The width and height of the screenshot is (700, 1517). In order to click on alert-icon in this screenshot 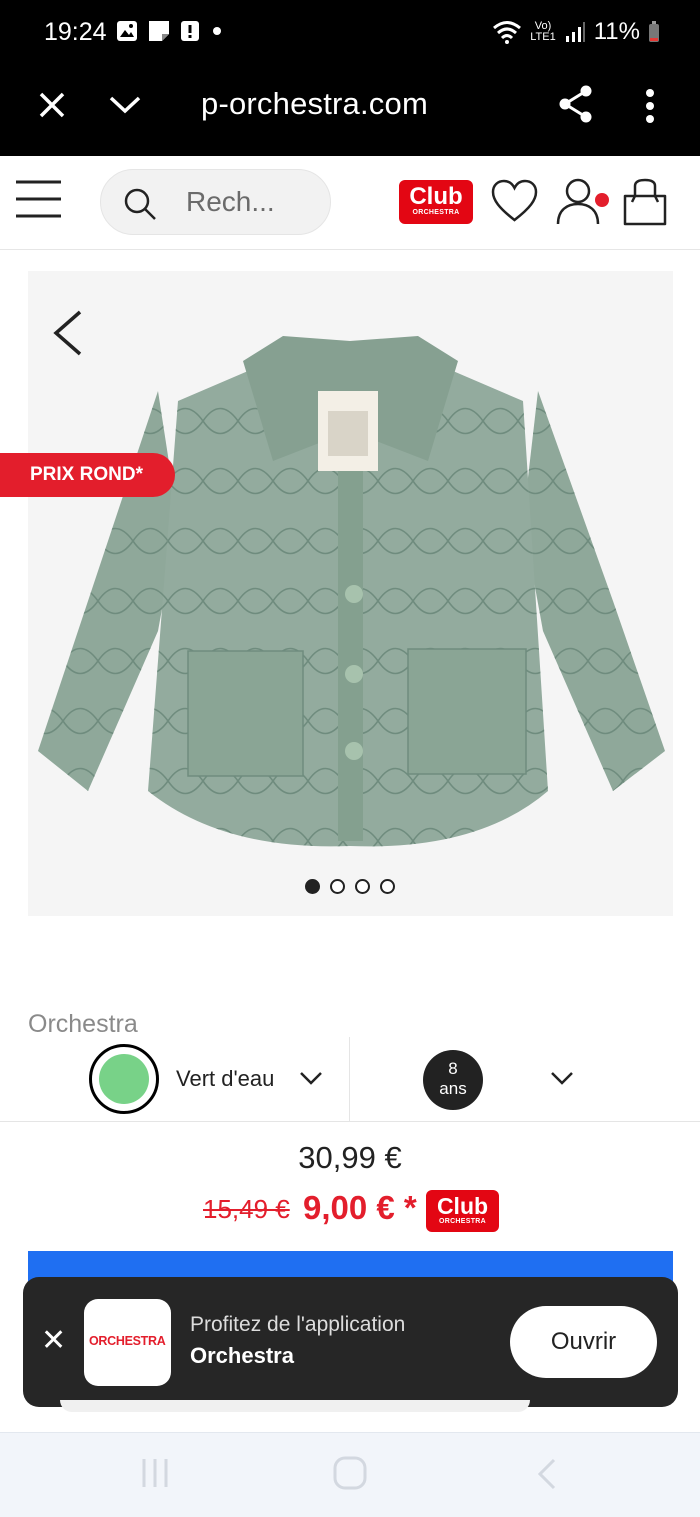, I will do `click(190, 31)`.